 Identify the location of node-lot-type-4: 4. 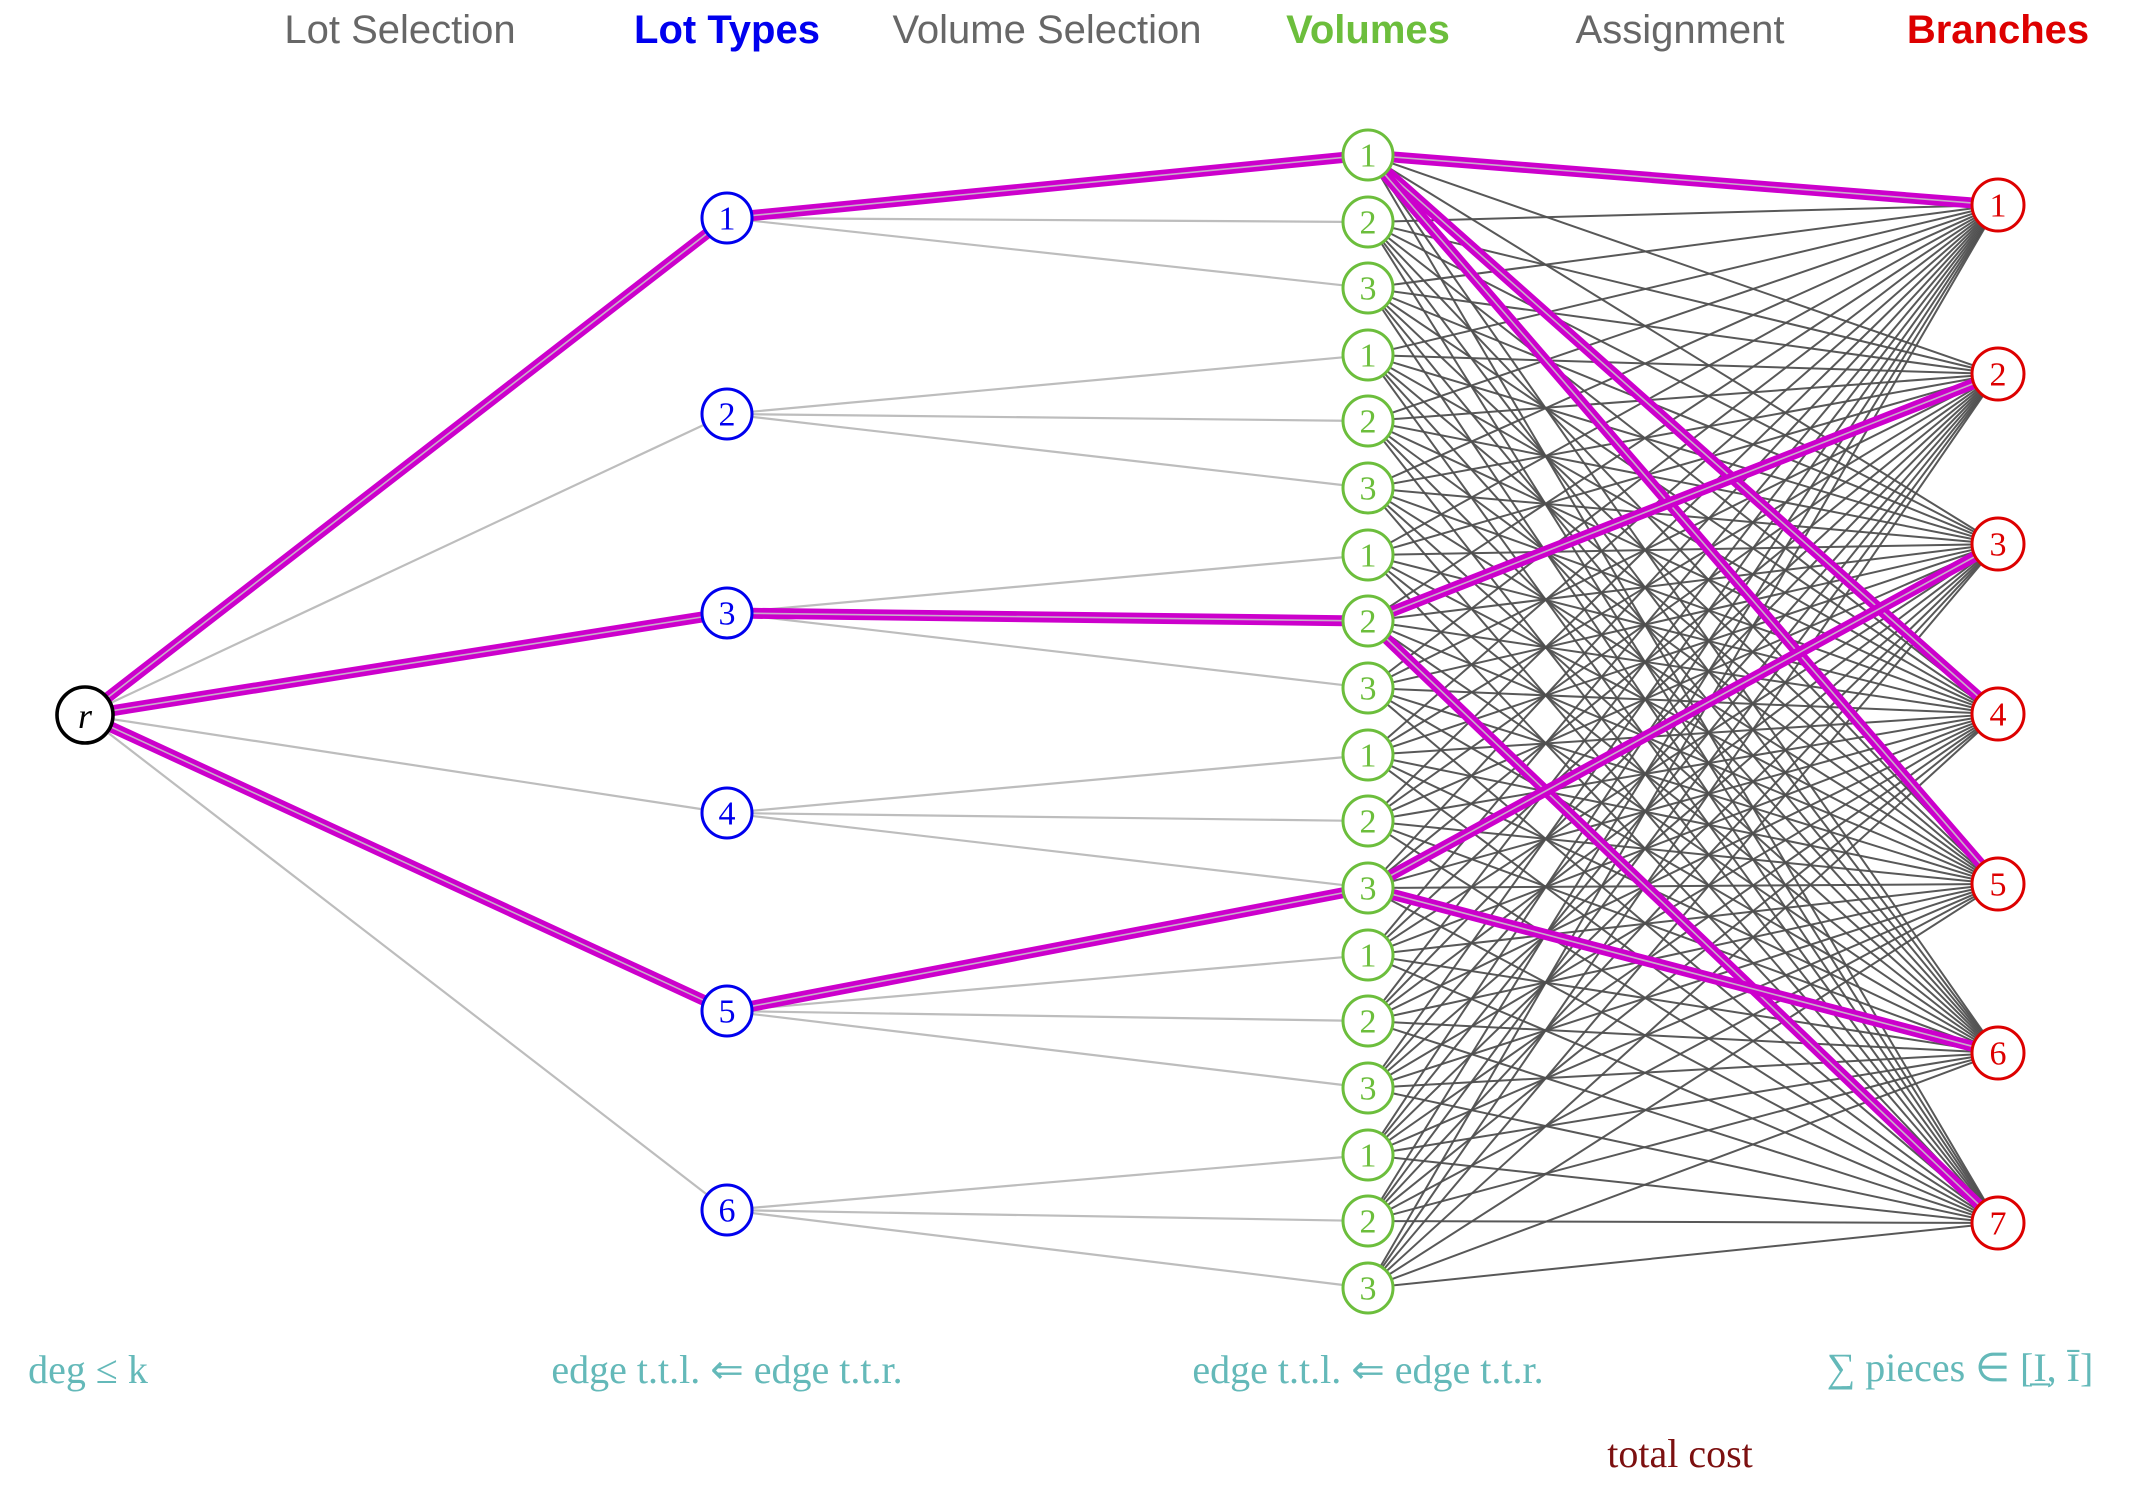
(727, 813).